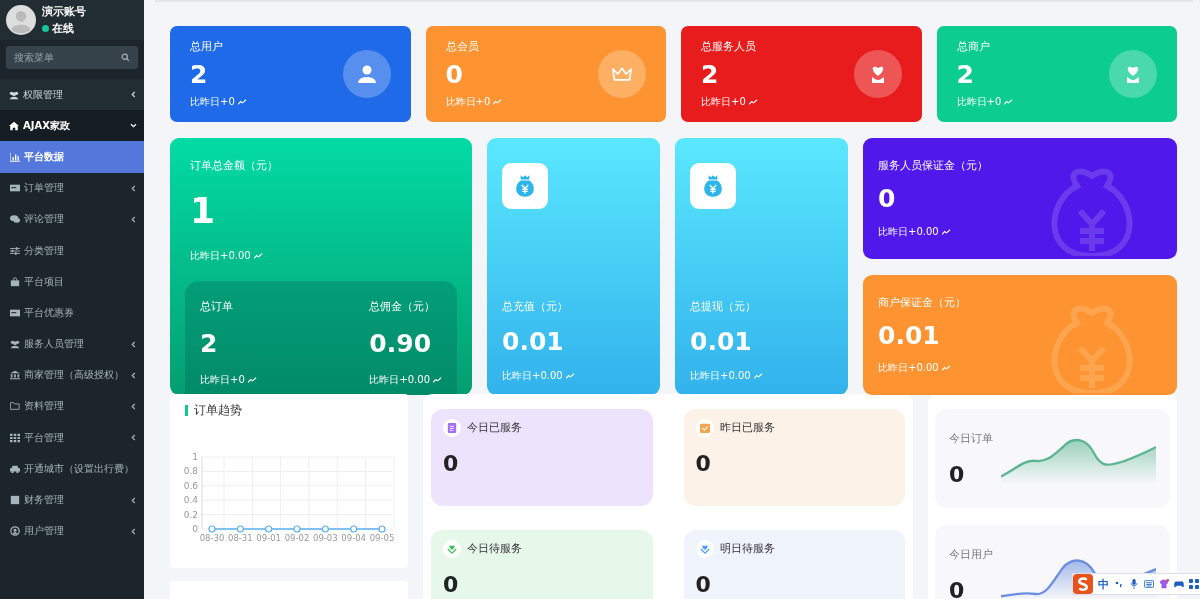  I want to click on keyboard-icon, so click(1149, 584).